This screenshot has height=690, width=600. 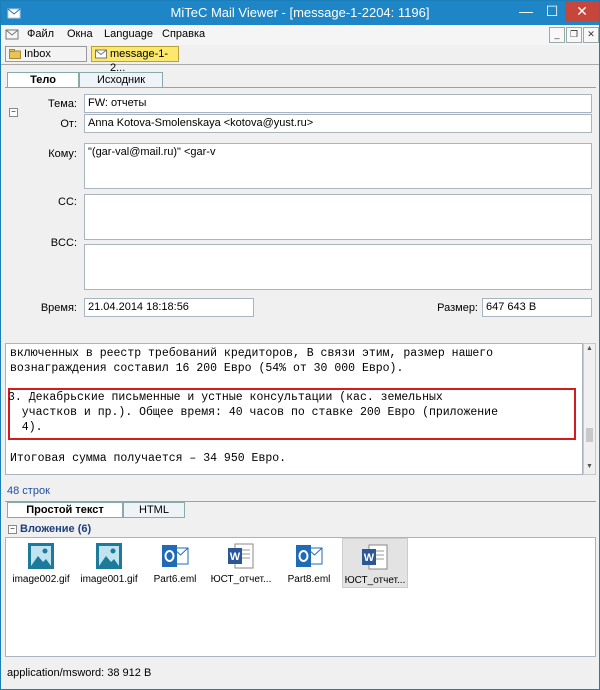 I want to click on menu-windows: Окна, so click(x=80, y=34).